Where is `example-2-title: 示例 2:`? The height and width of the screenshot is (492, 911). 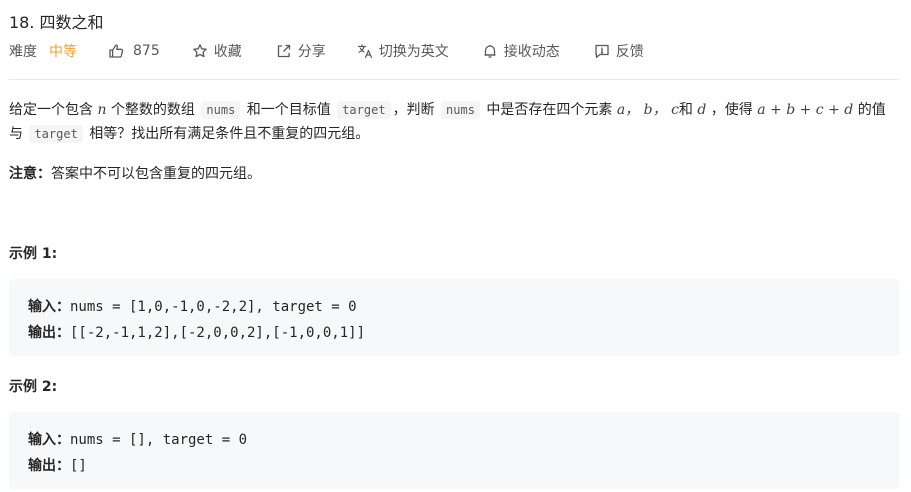 example-2-title: 示例 2: is located at coordinates (33, 387).